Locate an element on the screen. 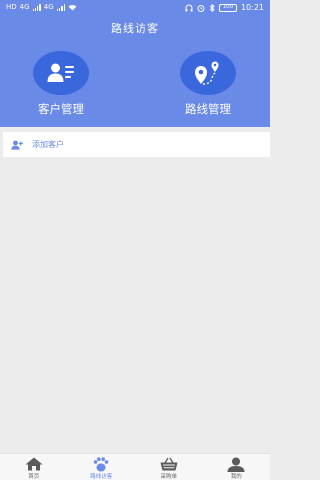 The width and height of the screenshot is (320, 480). add-customer-label: 添加客户 is located at coordinates (48, 144).